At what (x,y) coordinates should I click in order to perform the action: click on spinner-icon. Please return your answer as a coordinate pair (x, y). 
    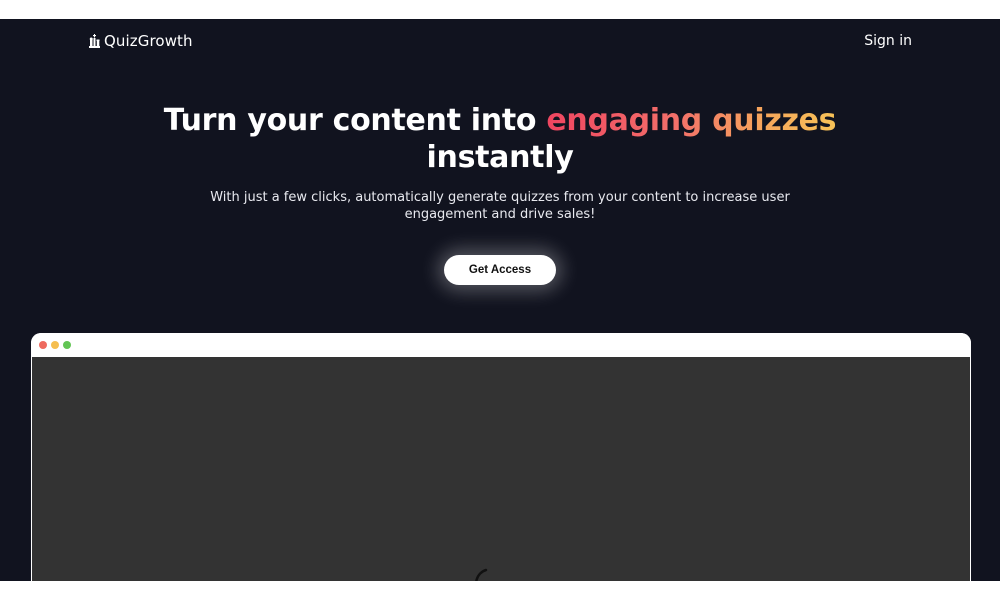
    Looking at the image, I should click on (481, 574).